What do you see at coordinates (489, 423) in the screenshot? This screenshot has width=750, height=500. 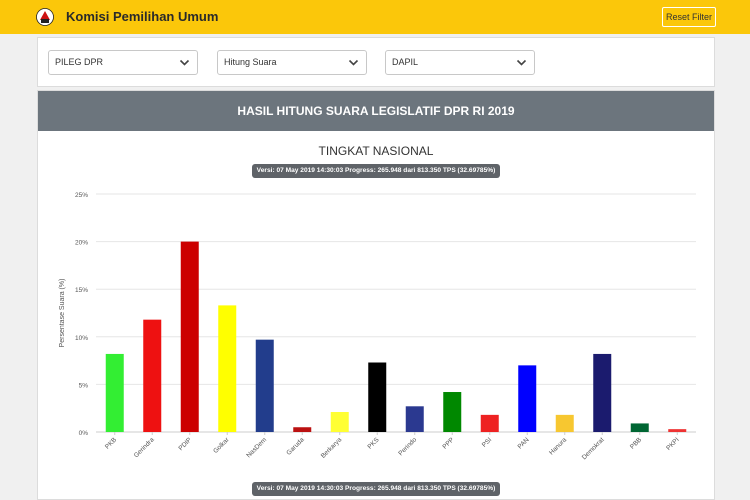 I see `bar-psi` at bounding box center [489, 423].